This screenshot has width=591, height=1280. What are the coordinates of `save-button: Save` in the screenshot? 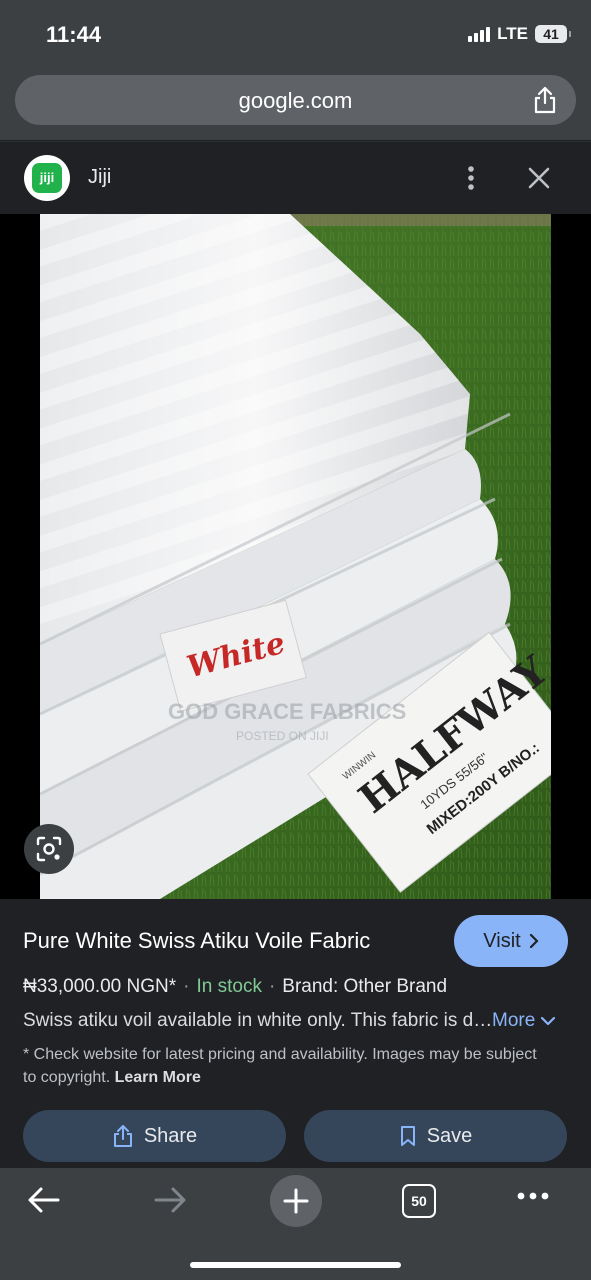 It's located at (435, 1136).